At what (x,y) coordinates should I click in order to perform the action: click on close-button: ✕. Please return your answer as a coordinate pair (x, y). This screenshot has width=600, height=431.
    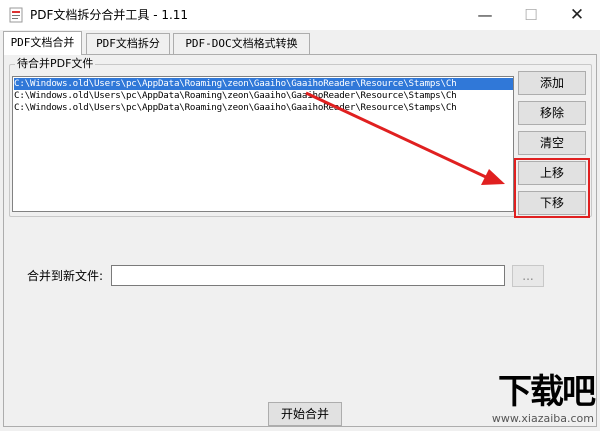
    Looking at the image, I should click on (577, 15).